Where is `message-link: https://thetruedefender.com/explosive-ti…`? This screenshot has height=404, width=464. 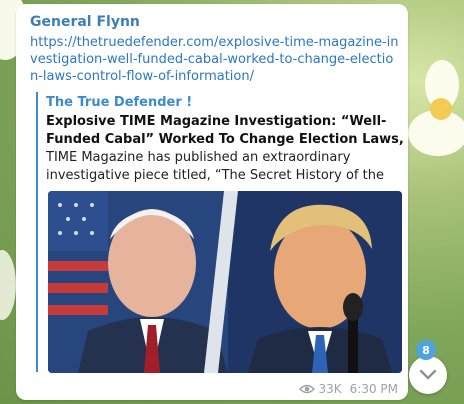 message-link: https://thetruedefender.com/explosive-ti… is located at coordinates (215, 59).